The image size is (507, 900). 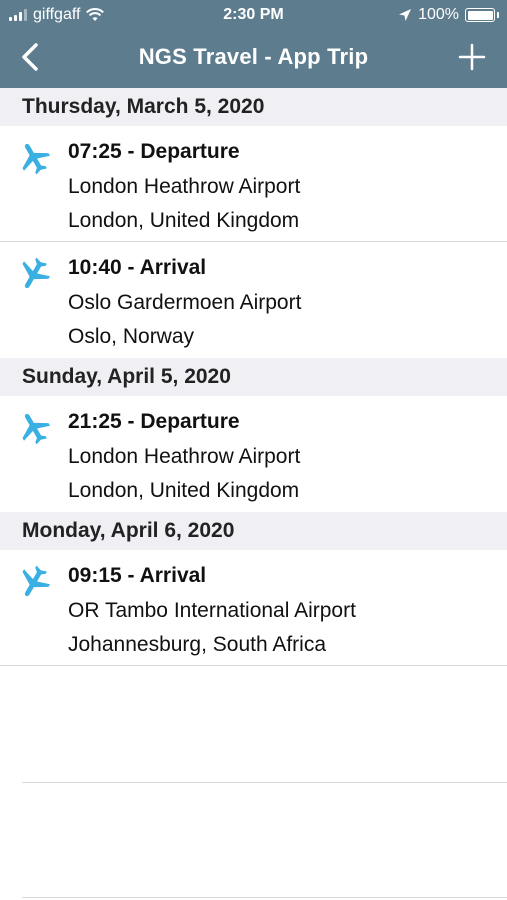 I want to click on status-right: 100%, so click(x=448, y=15).